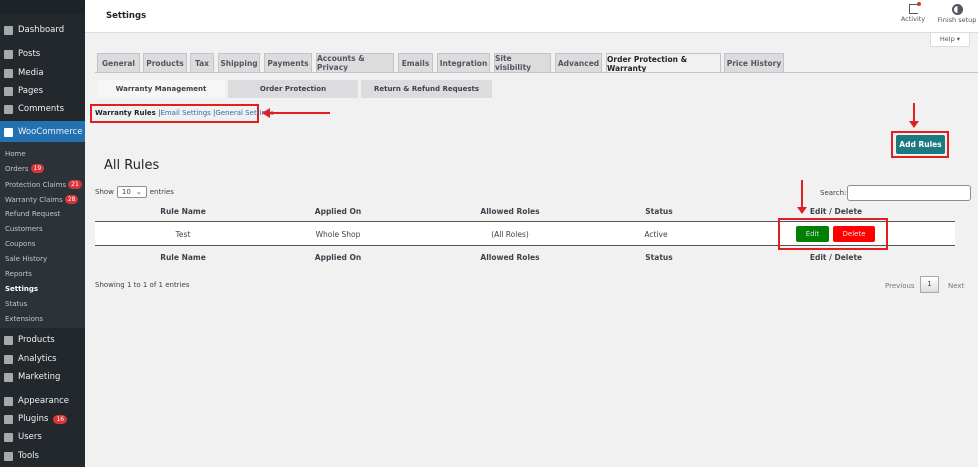  Describe the element at coordinates (355, 62) in the screenshot. I see `tab-accounts-privacy: Accounts & Privacy` at that location.